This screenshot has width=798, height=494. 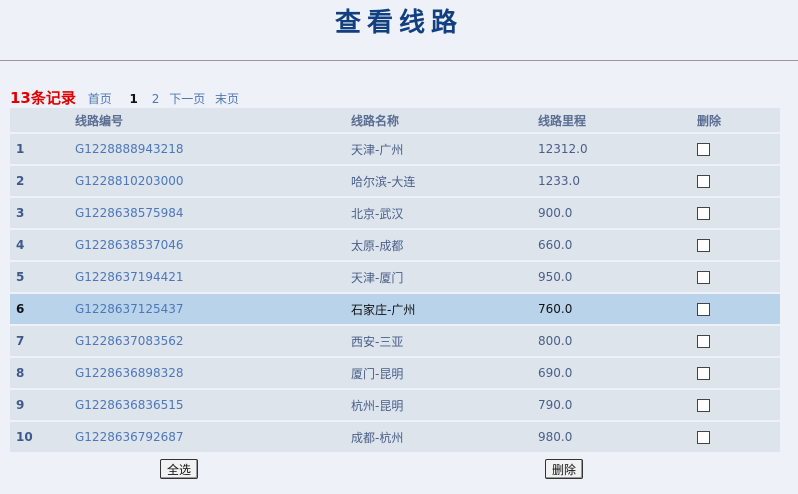 What do you see at coordinates (156, 99) in the screenshot?
I see `page-2-link: 2` at bounding box center [156, 99].